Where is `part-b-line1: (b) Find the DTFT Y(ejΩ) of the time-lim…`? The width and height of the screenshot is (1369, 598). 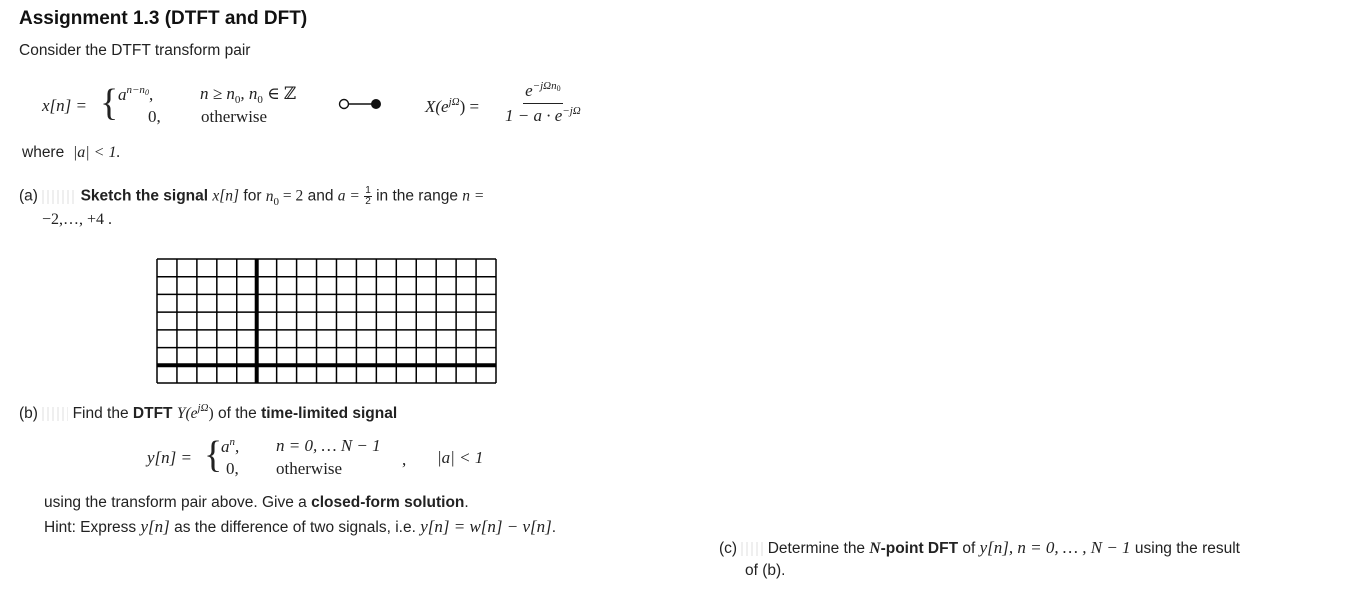 part-b-line1: (b) Find the DTFT Y(ejΩ) of the time-lim… is located at coordinates (208, 412).